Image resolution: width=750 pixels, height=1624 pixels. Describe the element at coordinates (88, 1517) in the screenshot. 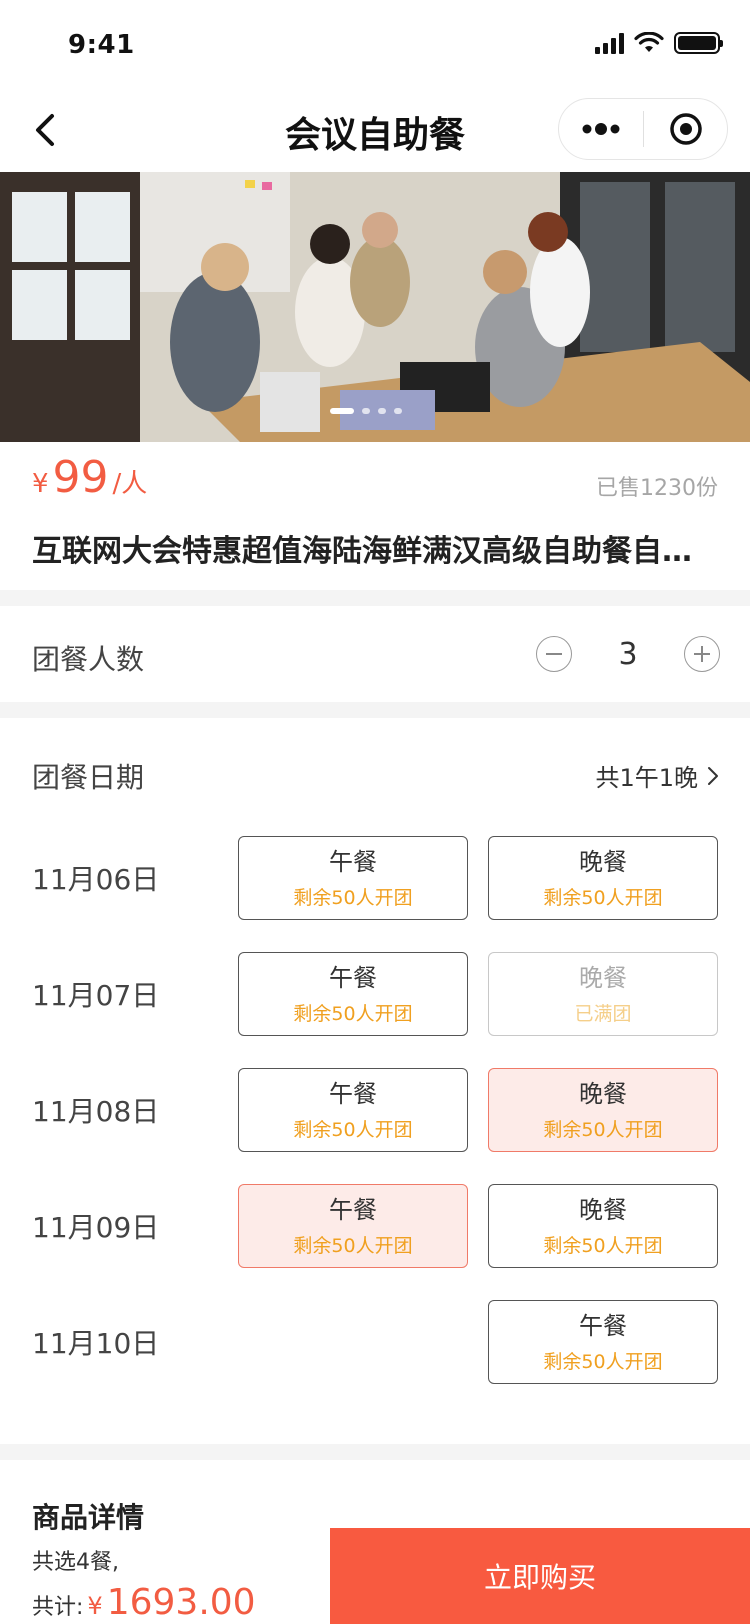

I see `product-details-heading: 商品详情` at that location.